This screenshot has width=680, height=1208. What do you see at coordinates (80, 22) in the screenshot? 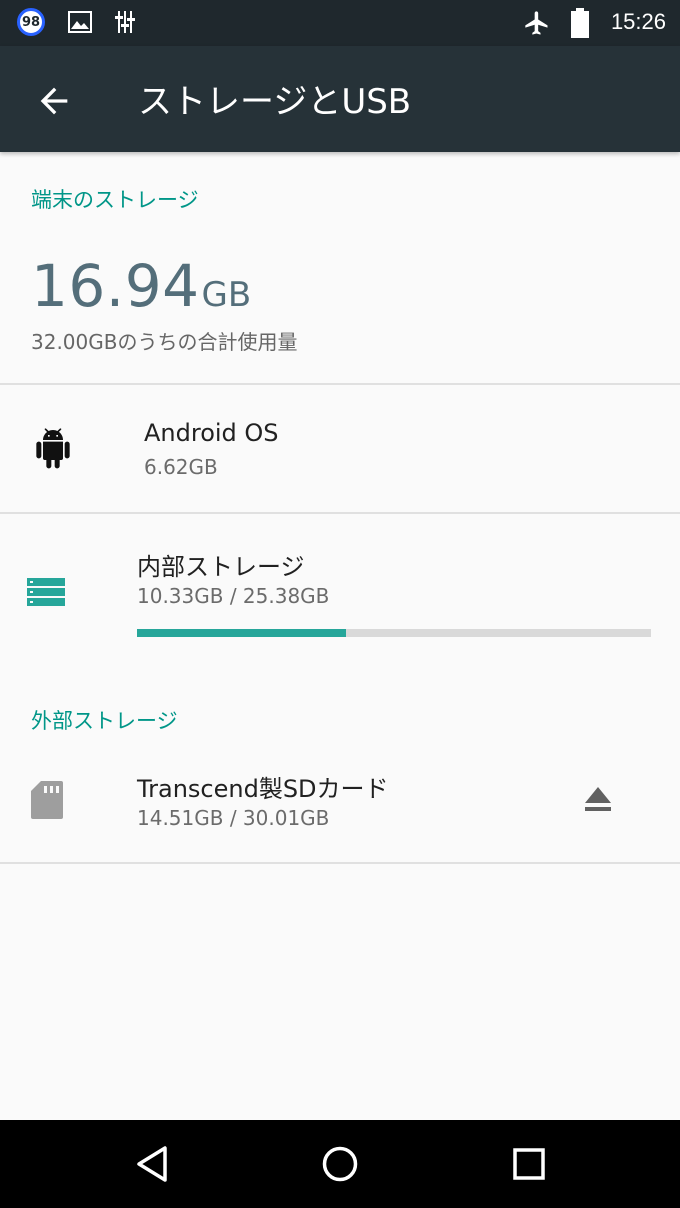
I see `image-icon` at bounding box center [80, 22].